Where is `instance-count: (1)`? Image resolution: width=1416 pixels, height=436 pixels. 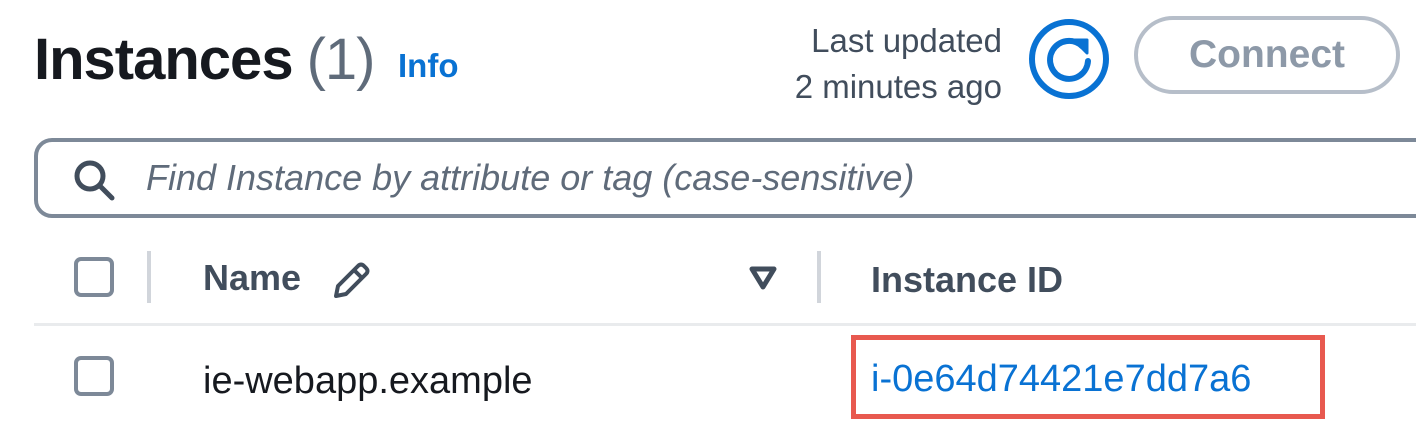 instance-count: (1) is located at coordinates (341, 59).